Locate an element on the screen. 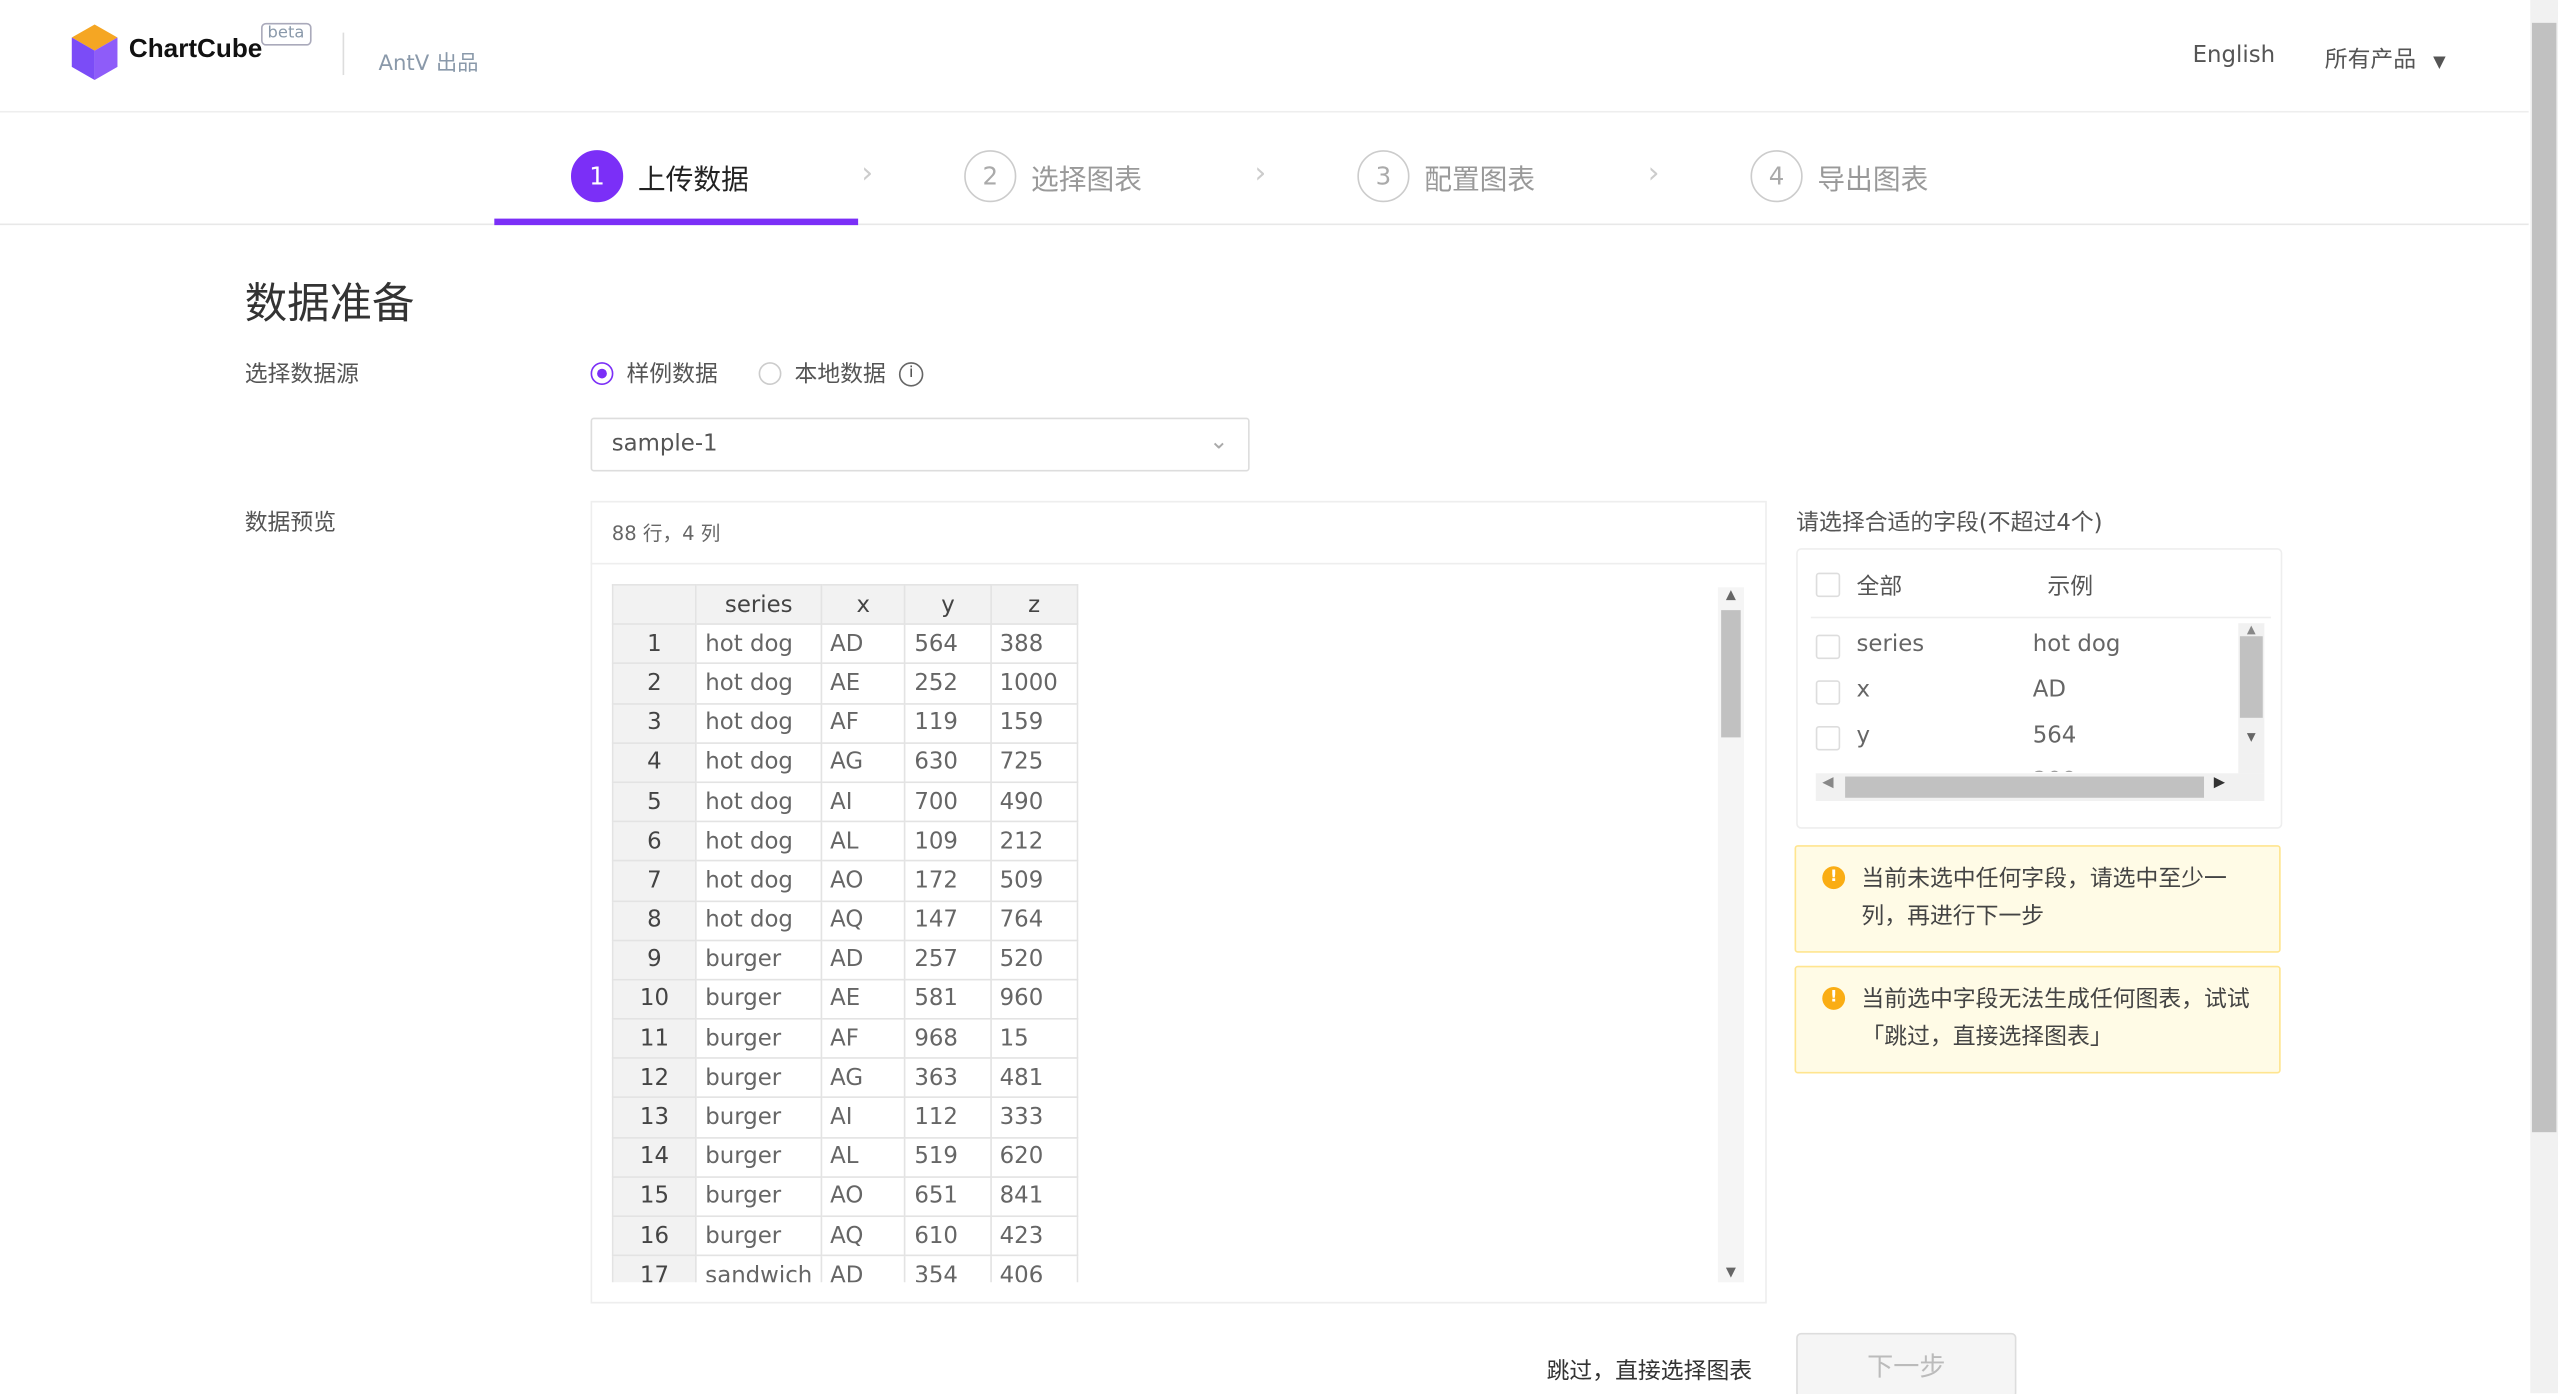 The image size is (2558, 1394). fields-vscroll: ▲ ▼ is located at coordinates (2251, 698).